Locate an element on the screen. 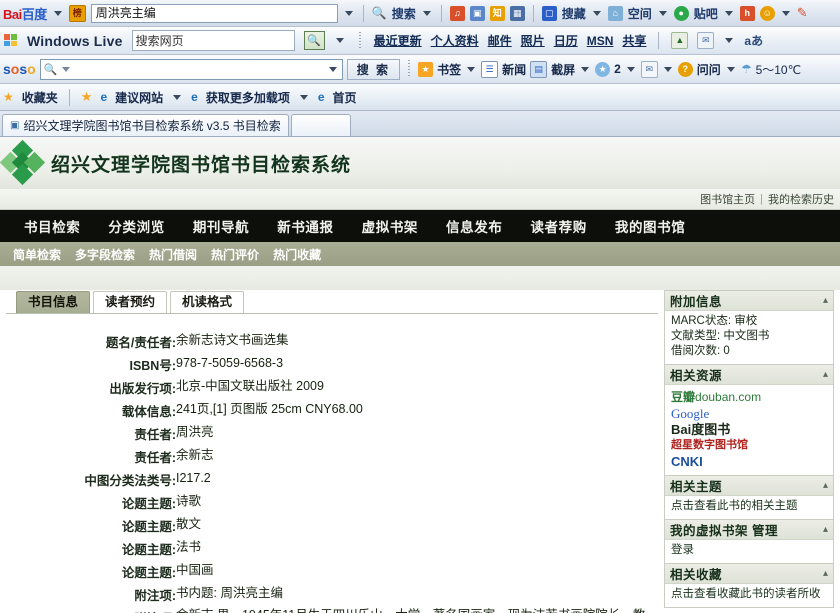 Image resolution: width=840 pixels, height=613 pixels. related-subjects-link: 点击查看此书的相关主题 is located at coordinates (734, 506).